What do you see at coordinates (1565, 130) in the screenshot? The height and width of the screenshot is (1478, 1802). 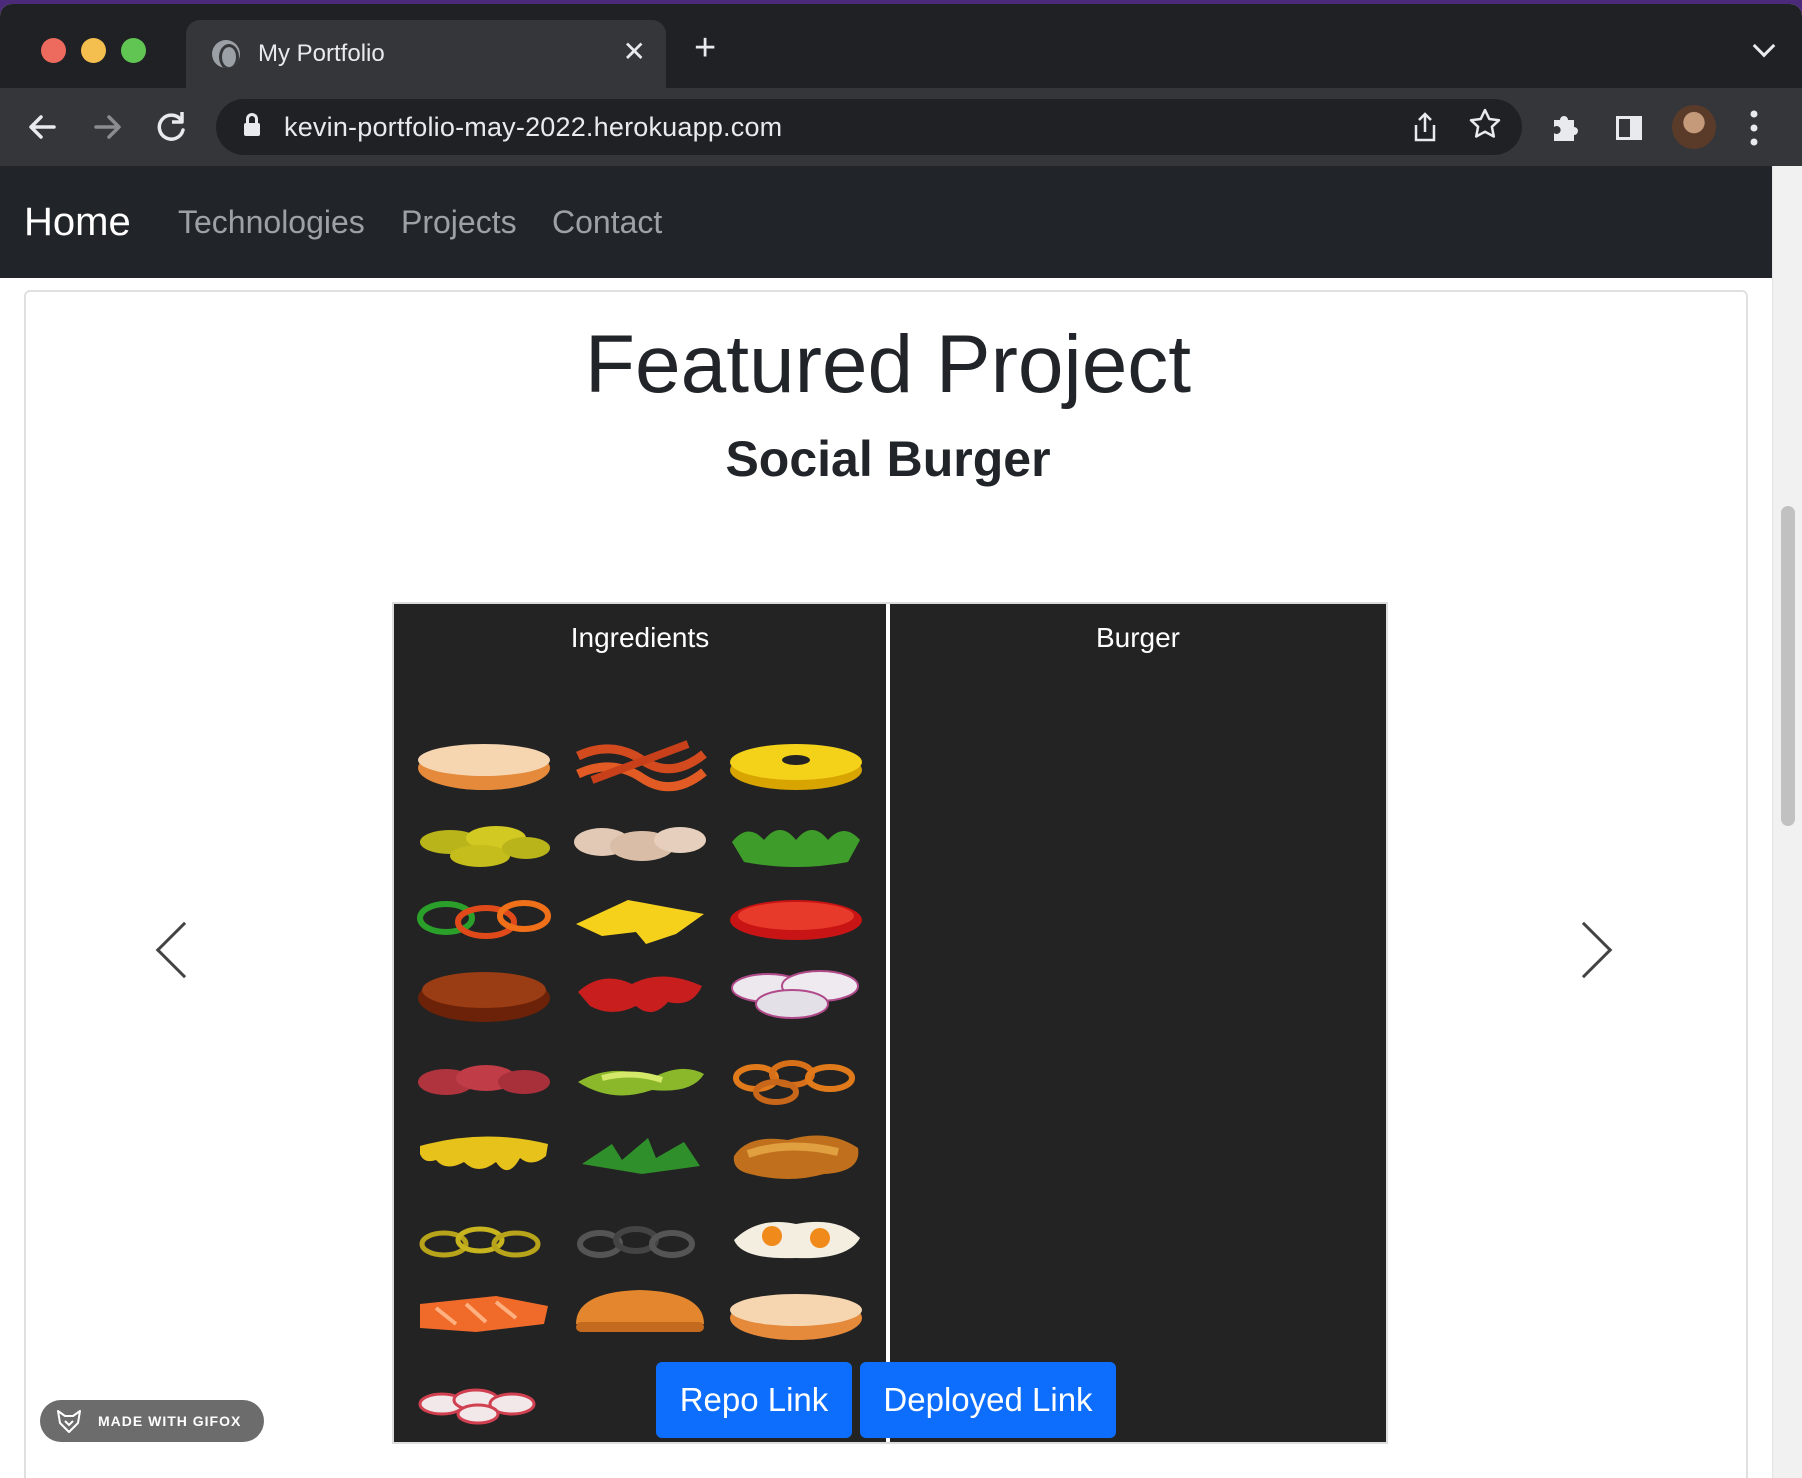 I see `extensions-puzzle-icon` at bounding box center [1565, 130].